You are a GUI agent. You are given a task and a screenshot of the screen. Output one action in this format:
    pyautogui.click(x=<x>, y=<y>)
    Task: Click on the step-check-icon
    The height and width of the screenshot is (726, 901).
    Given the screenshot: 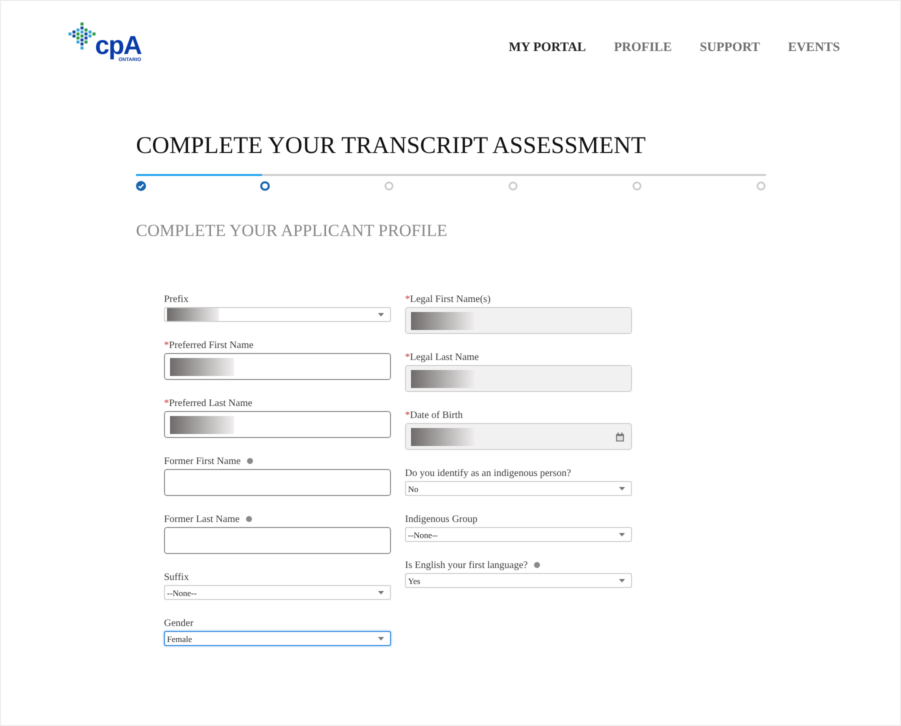 What is the action you would take?
    pyautogui.click(x=141, y=186)
    